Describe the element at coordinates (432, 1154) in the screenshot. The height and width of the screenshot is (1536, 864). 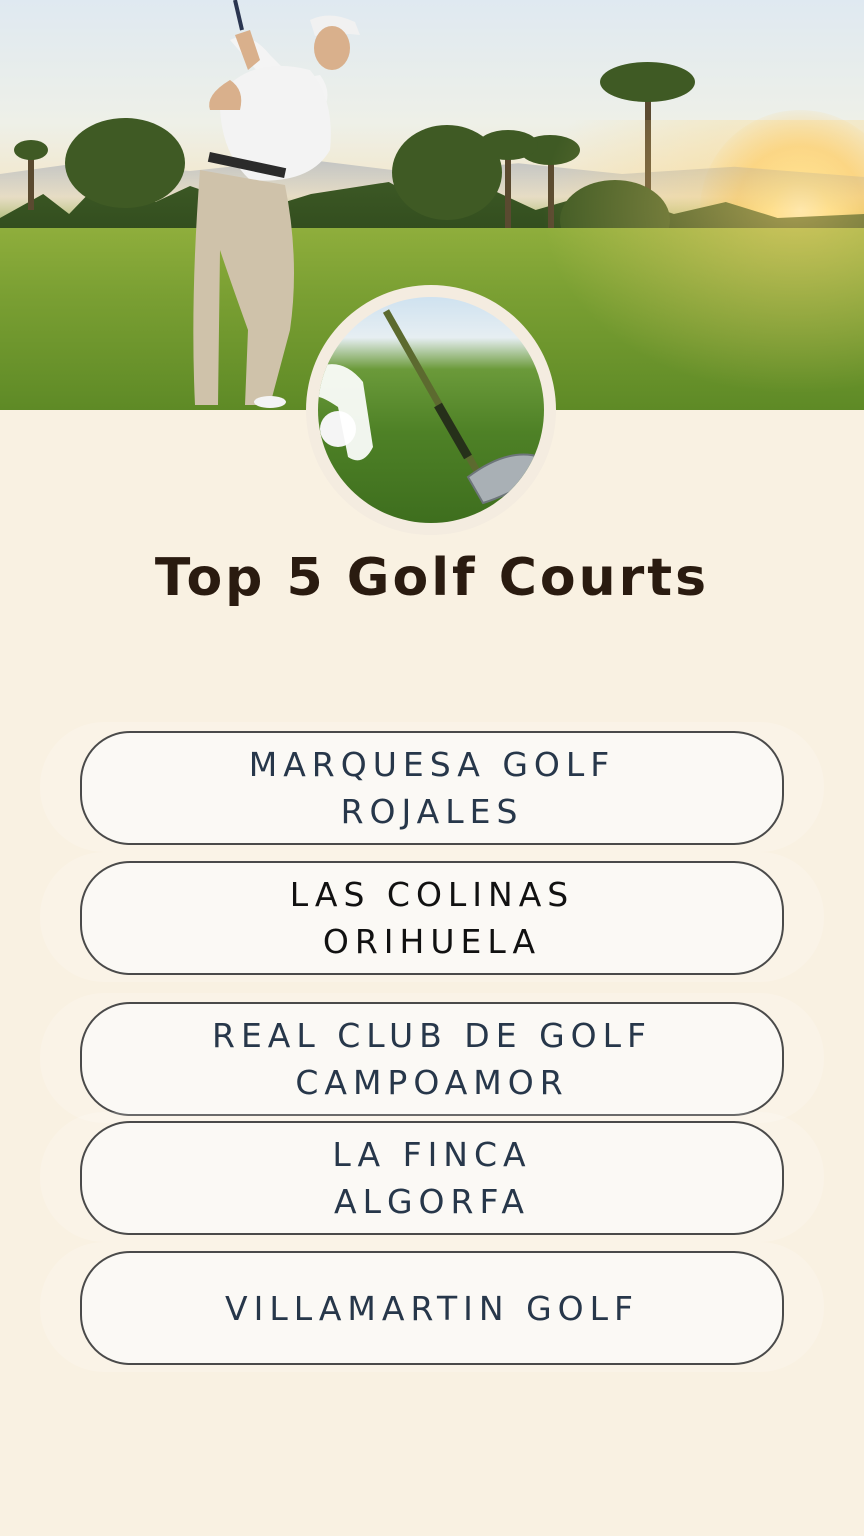
I see `course-name: LA FINCA` at that location.